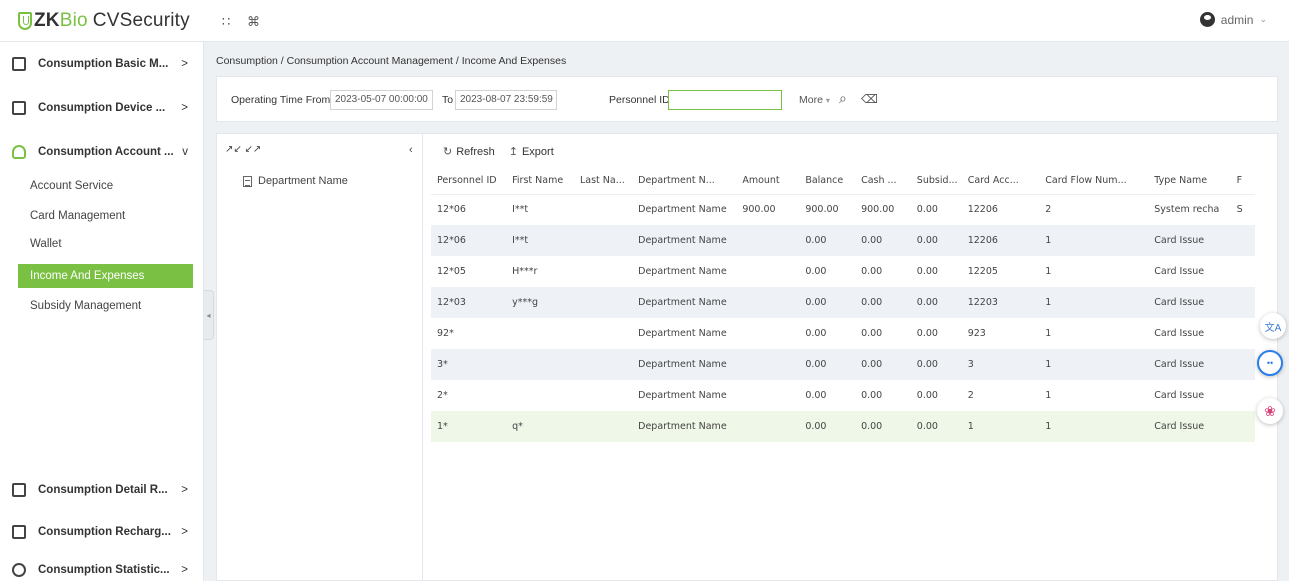  Describe the element at coordinates (226, 22) in the screenshot. I see `grid-icon: ∷` at that location.